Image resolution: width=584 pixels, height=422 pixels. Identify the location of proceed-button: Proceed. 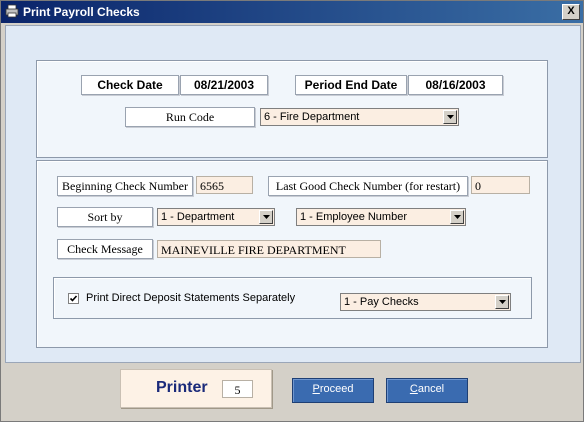
(333, 390).